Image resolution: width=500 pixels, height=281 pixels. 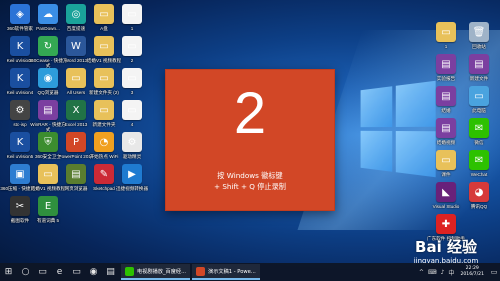 What do you see at coordinates (132, 60) in the screenshot?
I see `desktop-icon-label: 2` at bounding box center [132, 60].